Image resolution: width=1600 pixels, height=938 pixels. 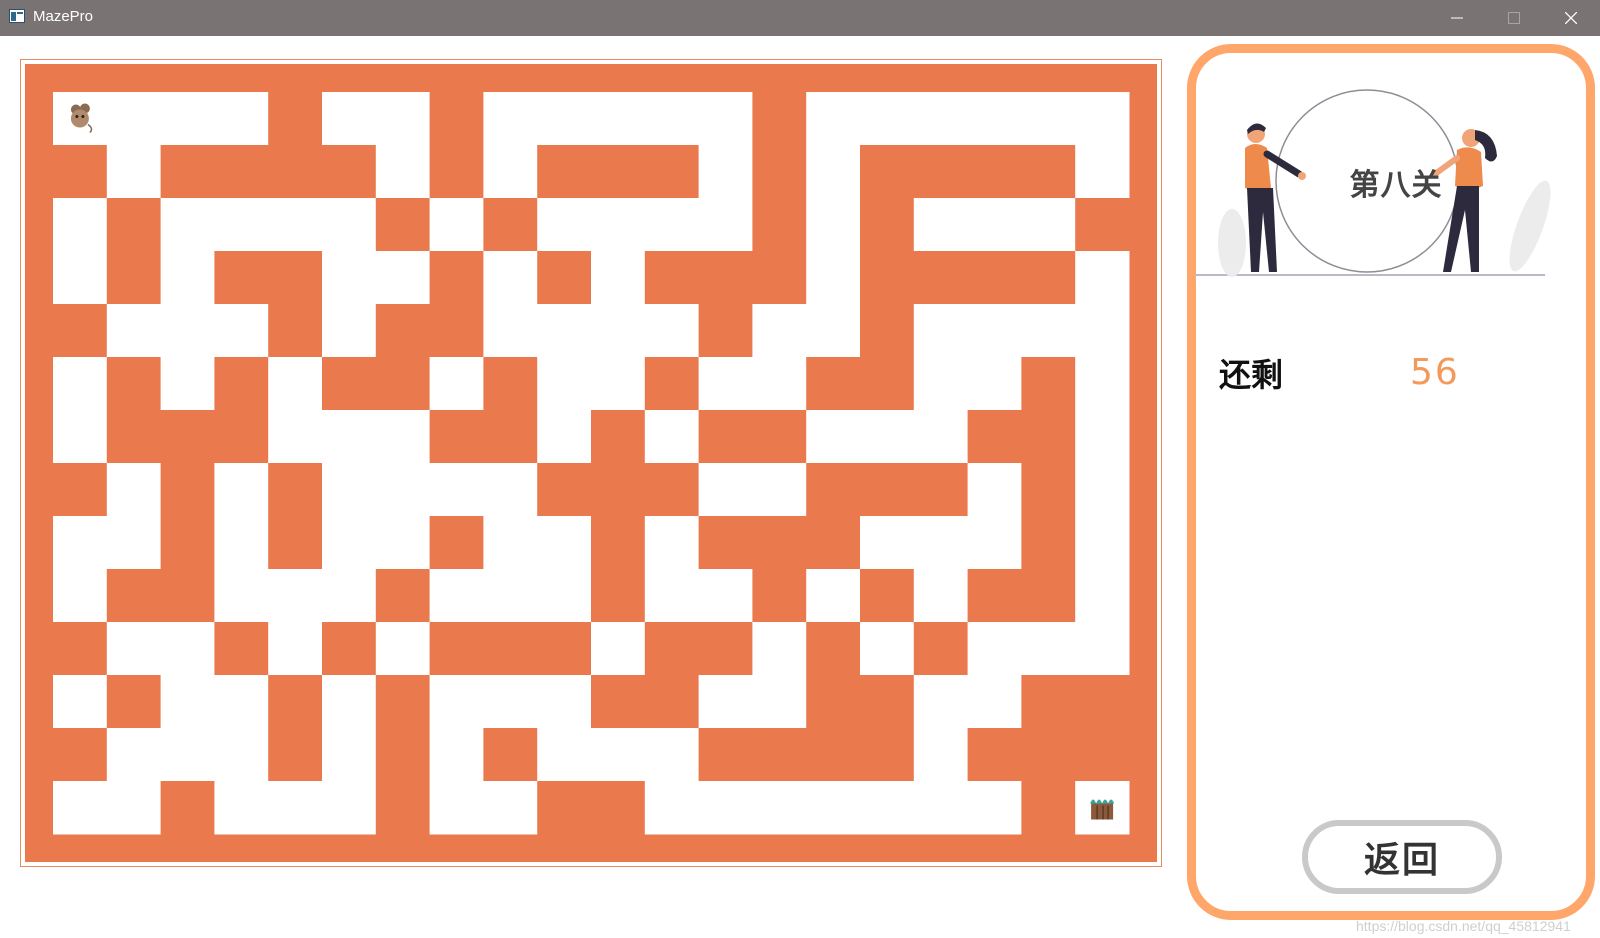 What do you see at coordinates (1571, 18) in the screenshot?
I see `close-button` at bounding box center [1571, 18].